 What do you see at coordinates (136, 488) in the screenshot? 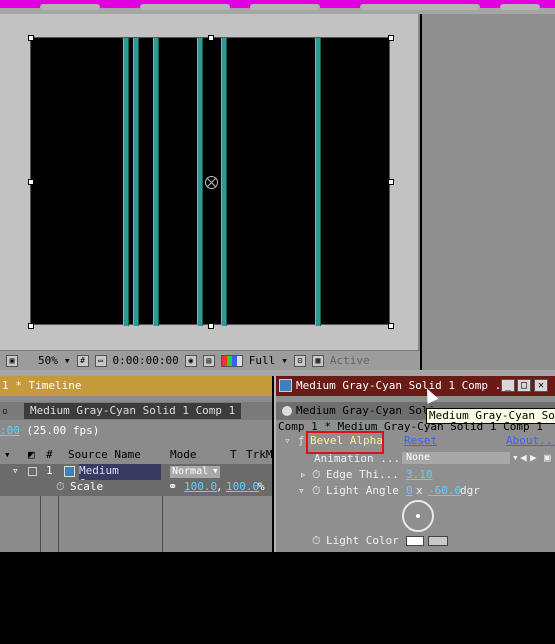
I see `property-row: ⏱ Scale ⚭ 100.0 , 100.0 %` at bounding box center [136, 488].